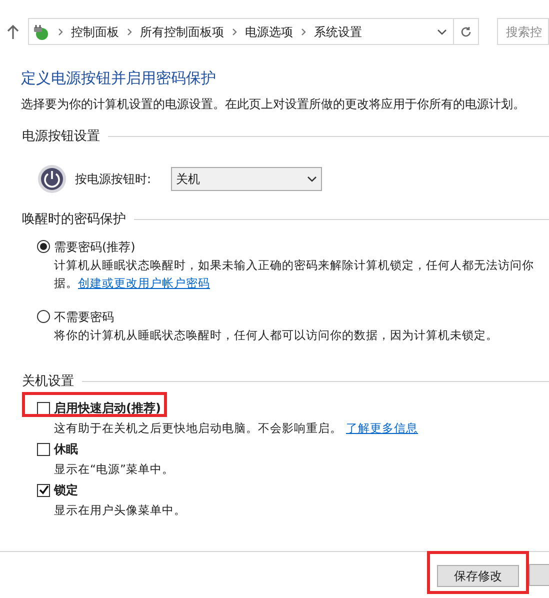  Describe the element at coordinates (48, 381) in the screenshot. I see `section-heading: 关机设置` at that location.